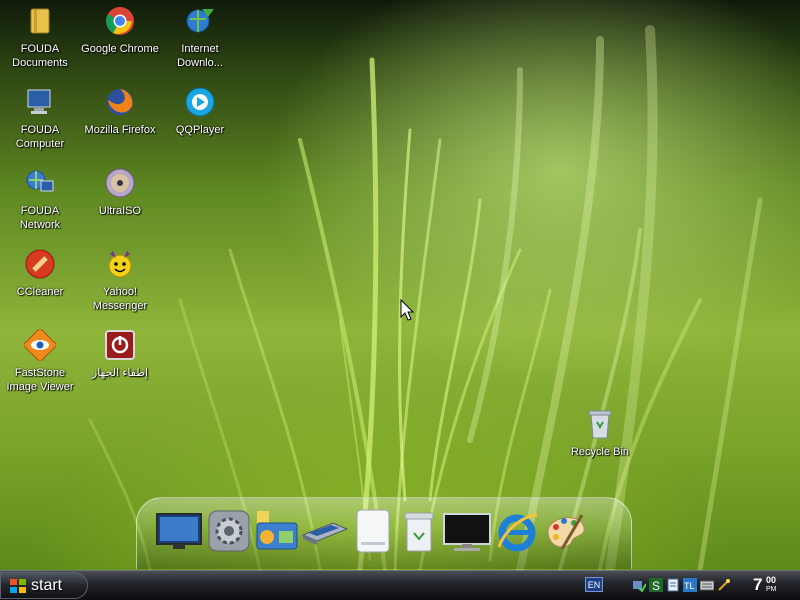 The width and height of the screenshot is (800, 600). I want to click on dock-scanner-icon, so click(325, 531).